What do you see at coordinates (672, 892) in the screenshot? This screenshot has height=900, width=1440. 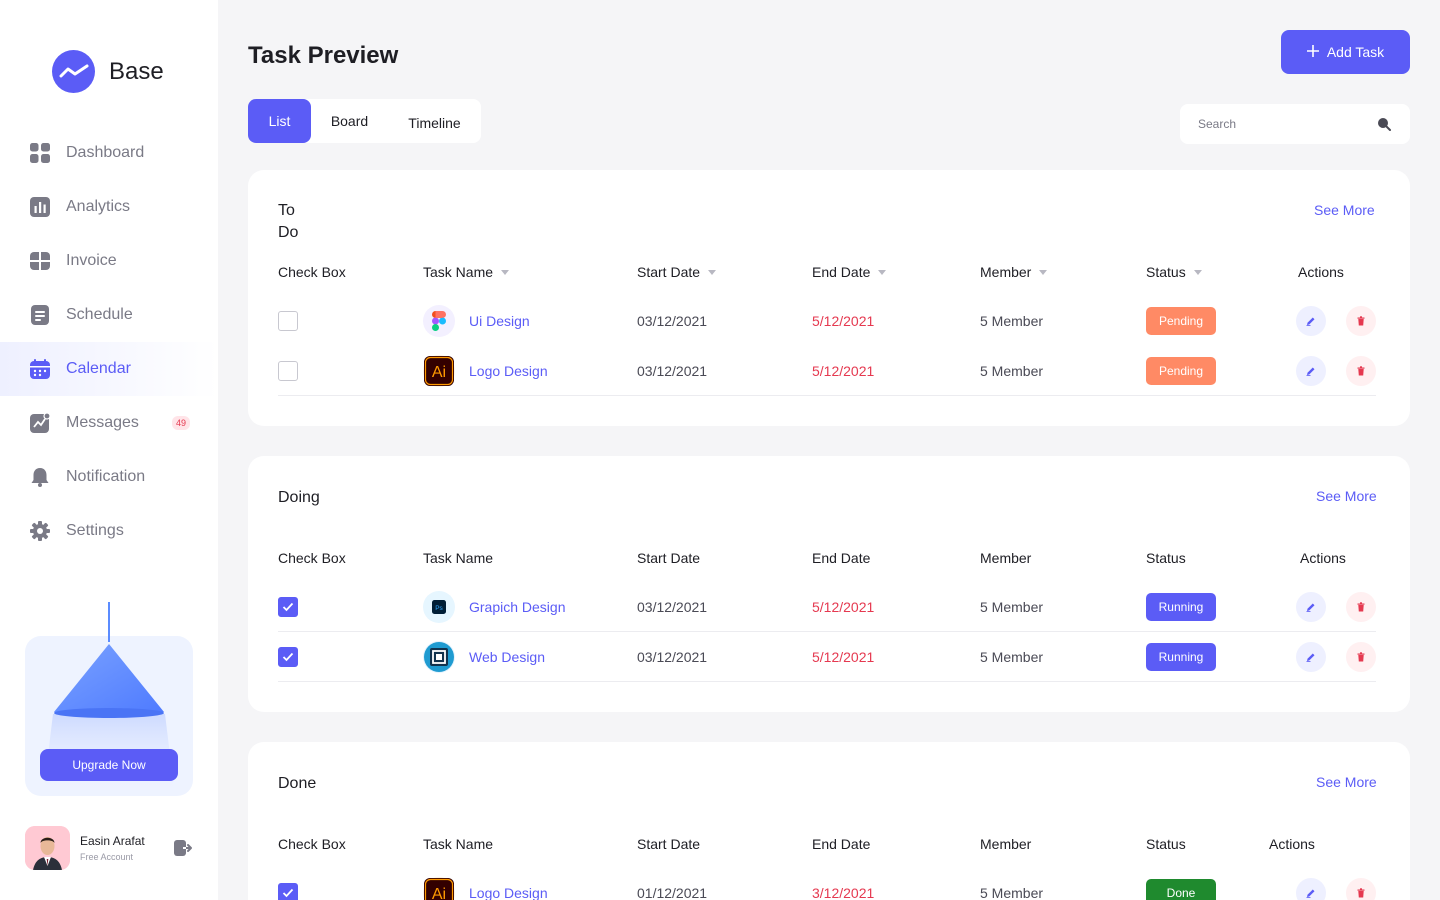 I see `start-date-cell: 01/12/2021` at bounding box center [672, 892].